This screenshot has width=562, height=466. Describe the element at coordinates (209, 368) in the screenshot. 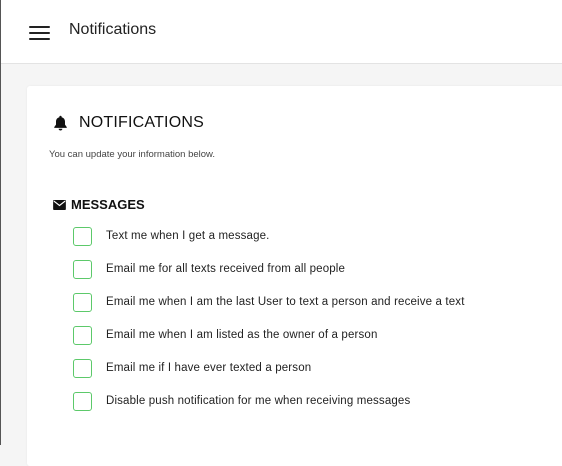

I see `option-label: Email me if I have ever texted a person` at that location.